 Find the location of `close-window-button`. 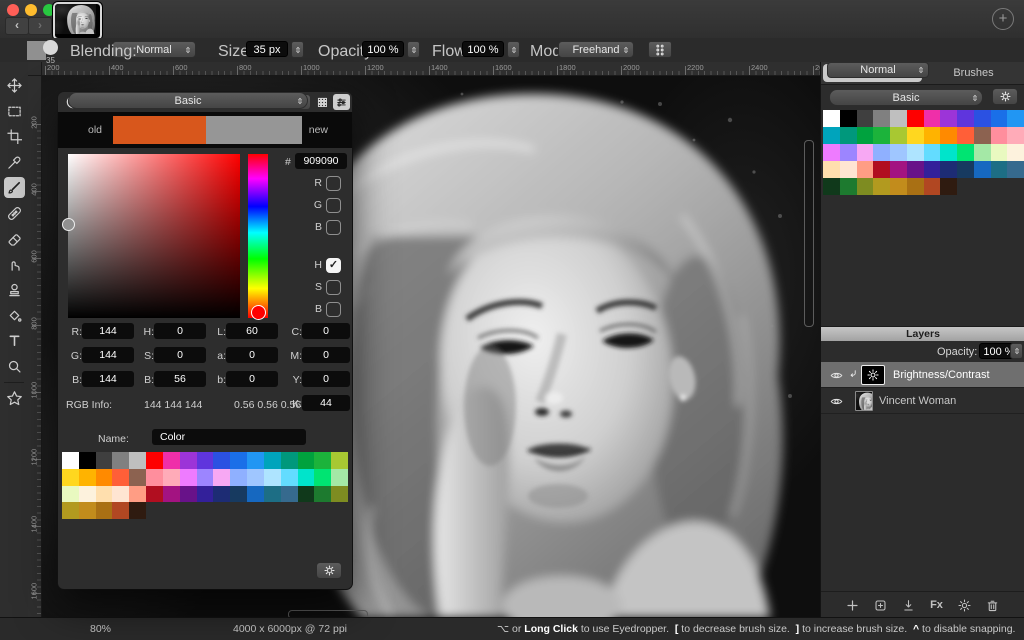

close-window-button is located at coordinates (13, 10).